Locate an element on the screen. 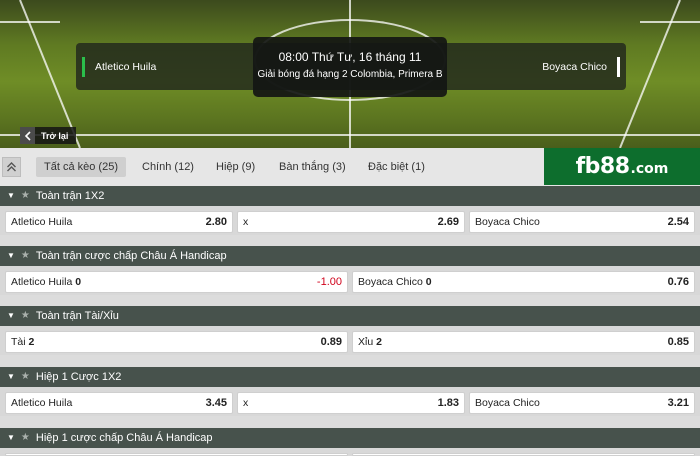 The height and width of the screenshot is (456, 700). double-chevron-up-icon is located at coordinates (11, 167).